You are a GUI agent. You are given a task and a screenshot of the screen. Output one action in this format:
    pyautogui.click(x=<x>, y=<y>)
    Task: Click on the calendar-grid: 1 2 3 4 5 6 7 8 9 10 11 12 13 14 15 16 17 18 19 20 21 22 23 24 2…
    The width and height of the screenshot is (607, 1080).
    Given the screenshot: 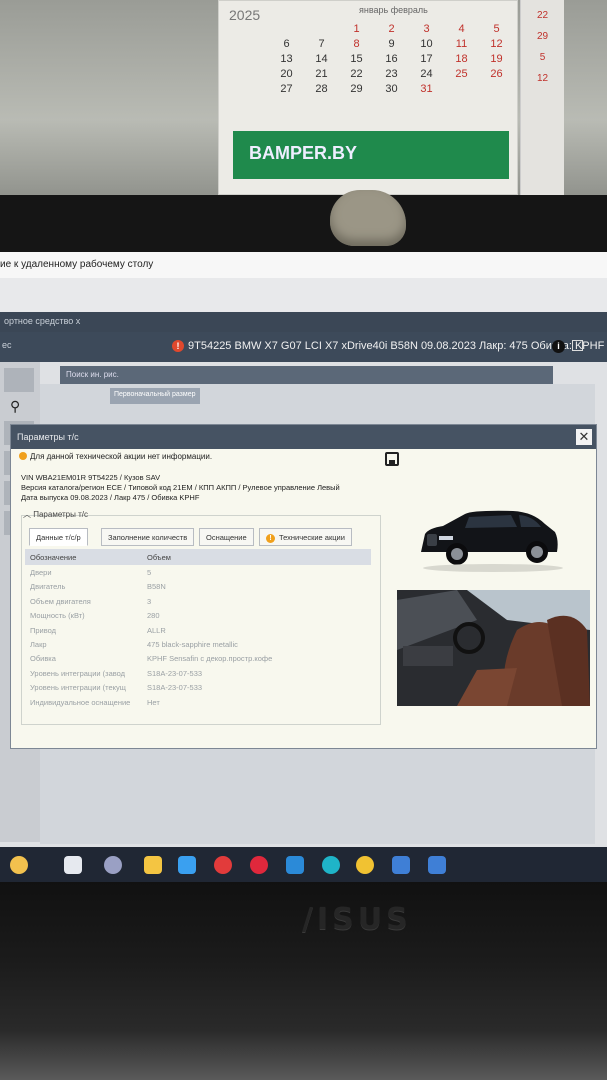 What is the action you would take?
    pyautogui.click(x=391, y=59)
    